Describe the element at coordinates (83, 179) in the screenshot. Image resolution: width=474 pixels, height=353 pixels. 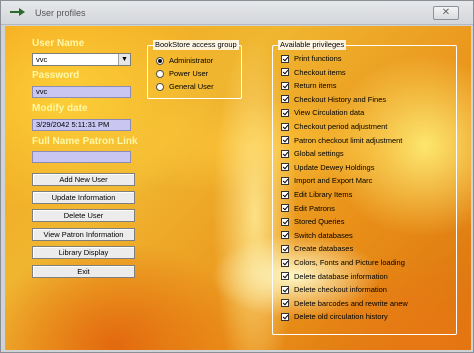
I see `add-new-user-button: Add New User` at that location.